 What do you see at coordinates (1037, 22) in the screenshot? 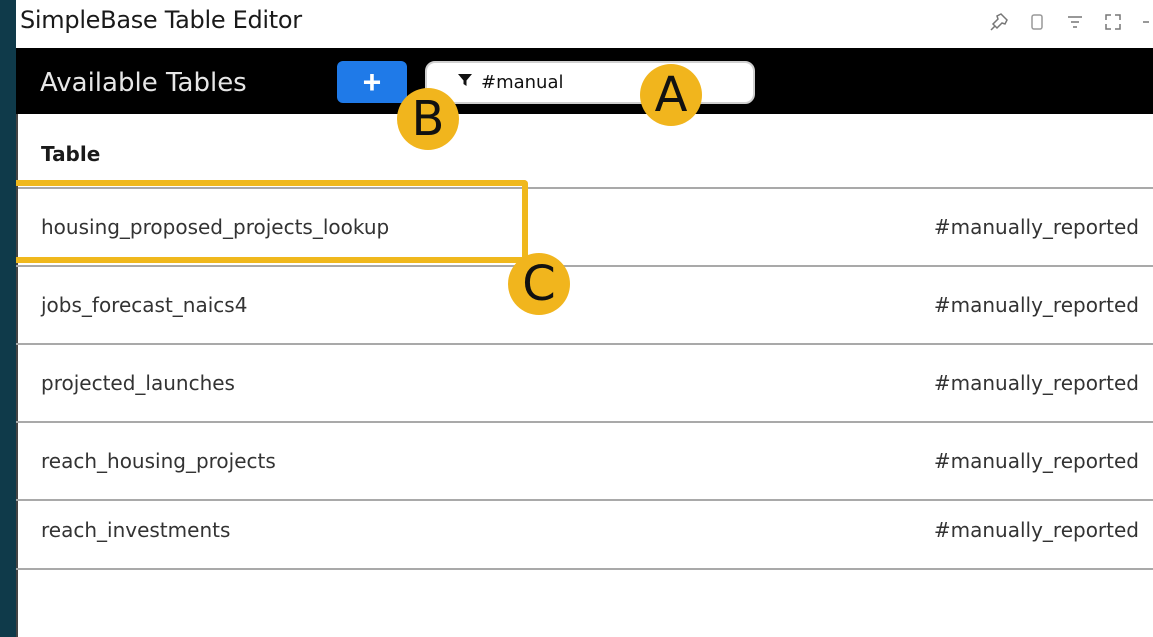
I see `copy-icon` at bounding box center [1037, 22].